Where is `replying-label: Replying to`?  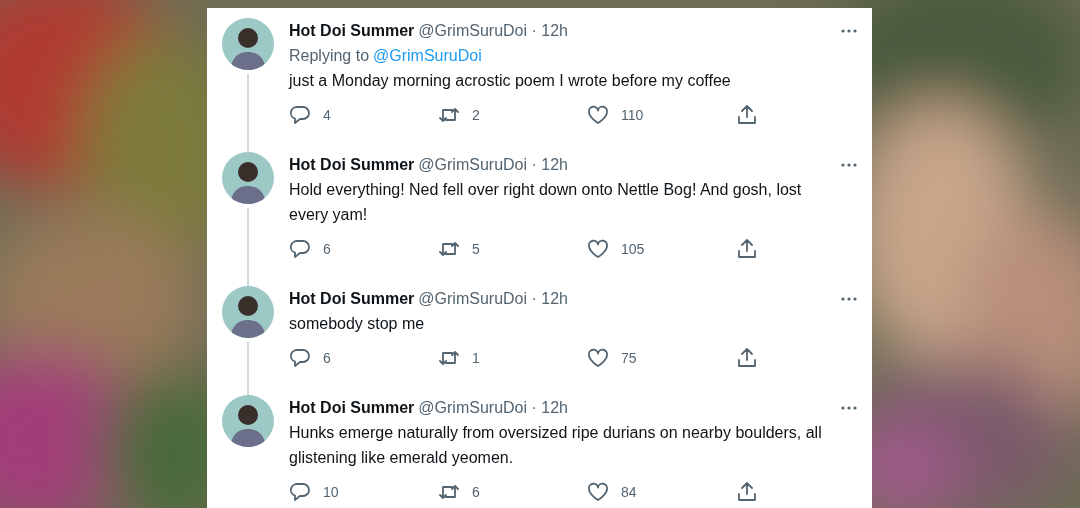
replying-label: Replying to is located at coordinates (329, 55).